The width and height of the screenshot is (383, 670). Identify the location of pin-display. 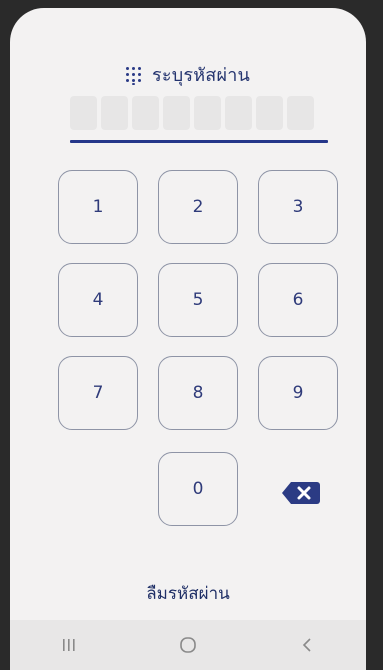
(197, 113).